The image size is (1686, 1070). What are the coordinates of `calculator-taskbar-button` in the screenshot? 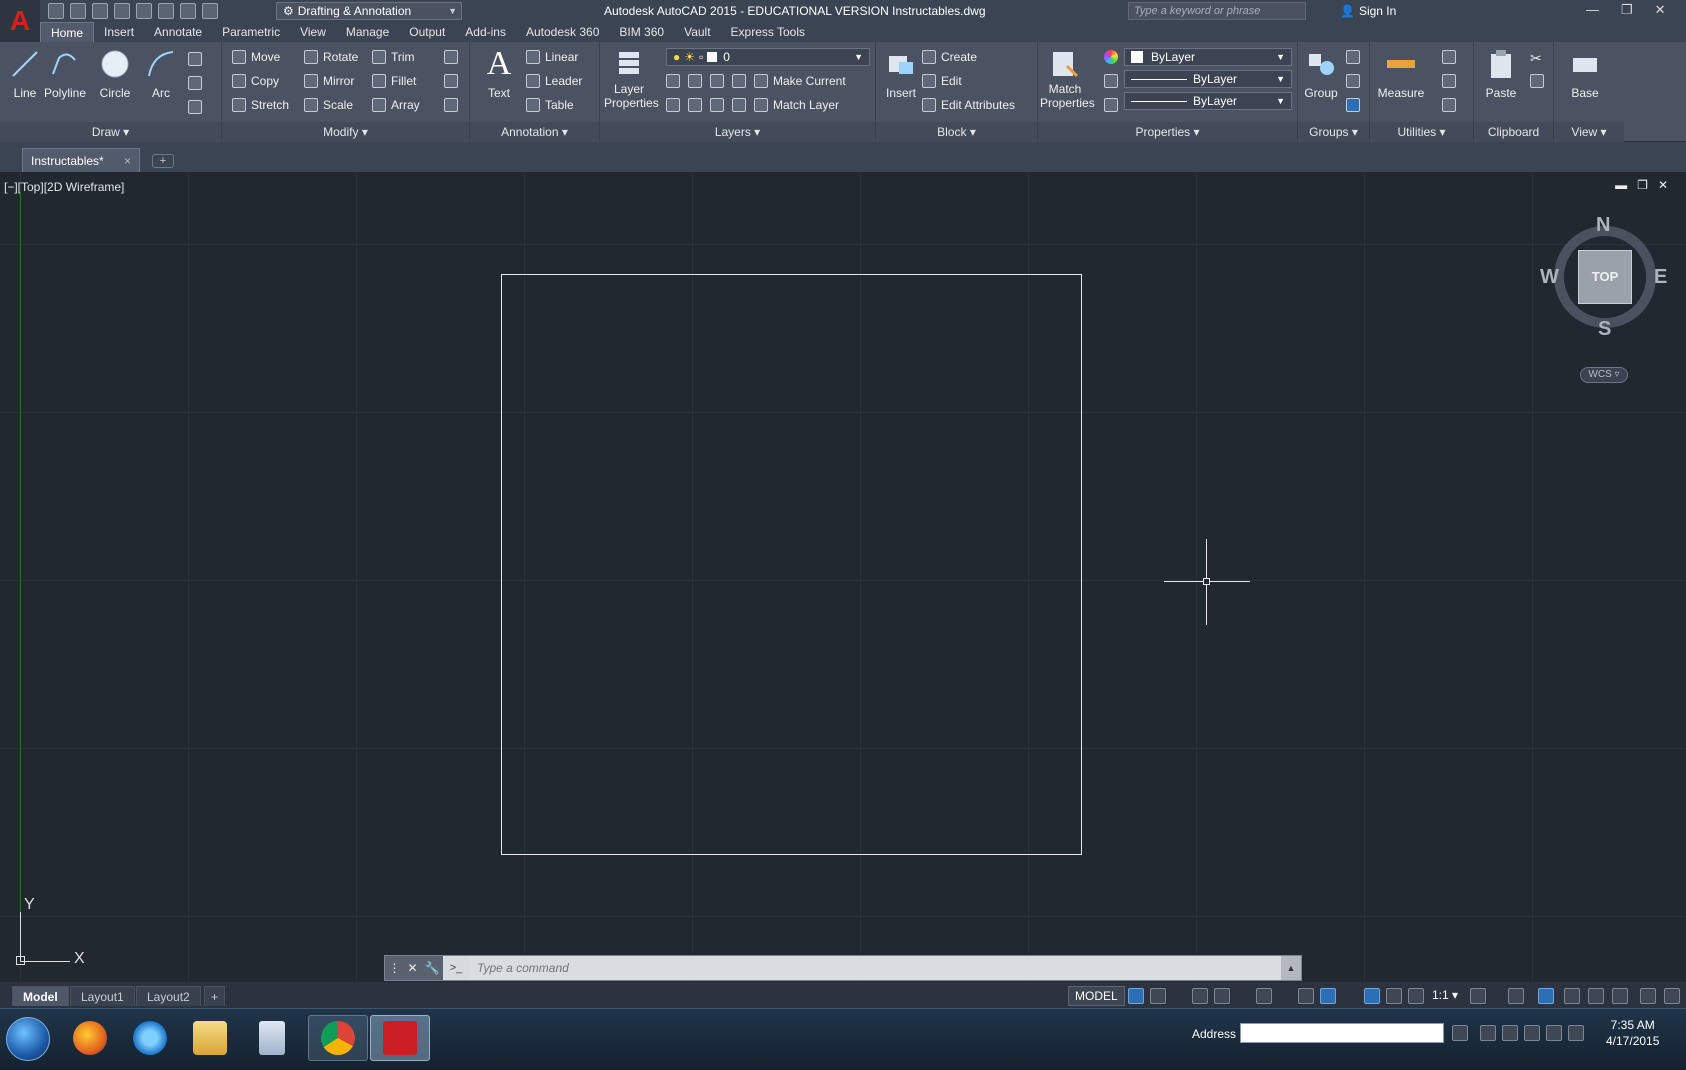 It's located at (272, 1038).